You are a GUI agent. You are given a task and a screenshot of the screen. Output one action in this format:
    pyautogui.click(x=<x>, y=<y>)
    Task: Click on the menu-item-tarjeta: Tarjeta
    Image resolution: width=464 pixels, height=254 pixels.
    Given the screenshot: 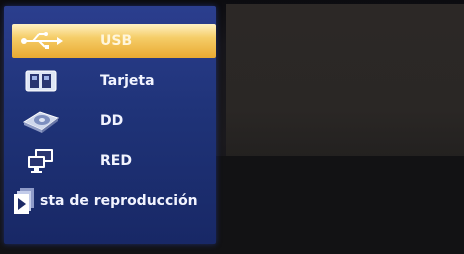 What is the action you would take?
    pyautogui.click(x=114, y=81)
    